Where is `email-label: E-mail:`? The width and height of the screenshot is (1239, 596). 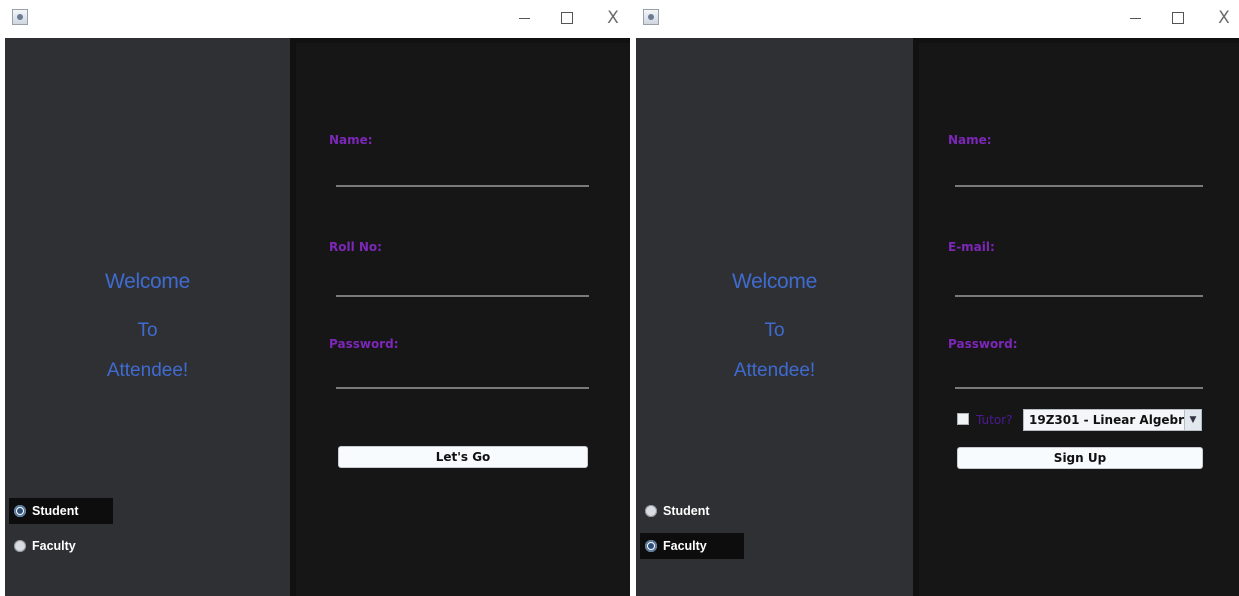 email-label: E-mail: is located at coordinates (971, 247).